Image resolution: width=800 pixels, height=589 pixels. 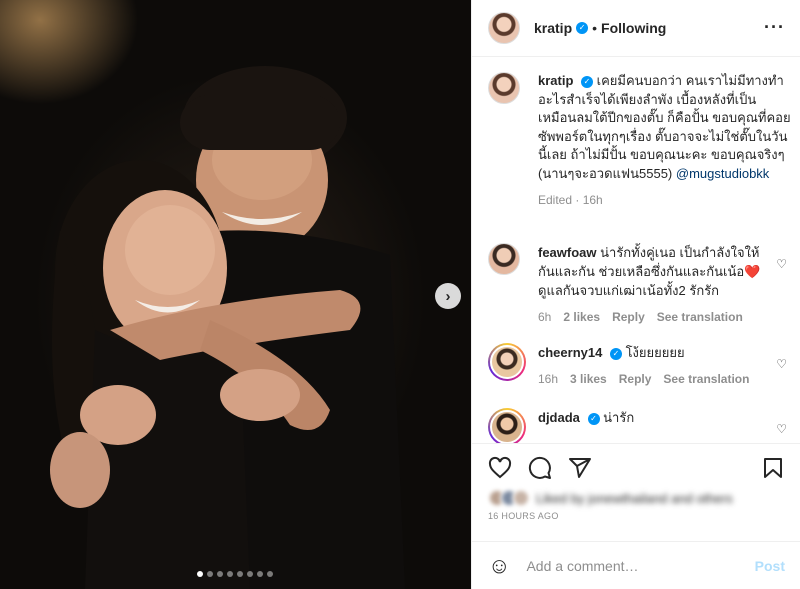 What do you see at coordinates (545, 317) in the screenshot?
I see `comment-age: 6h` at bounding box center [545, 317].